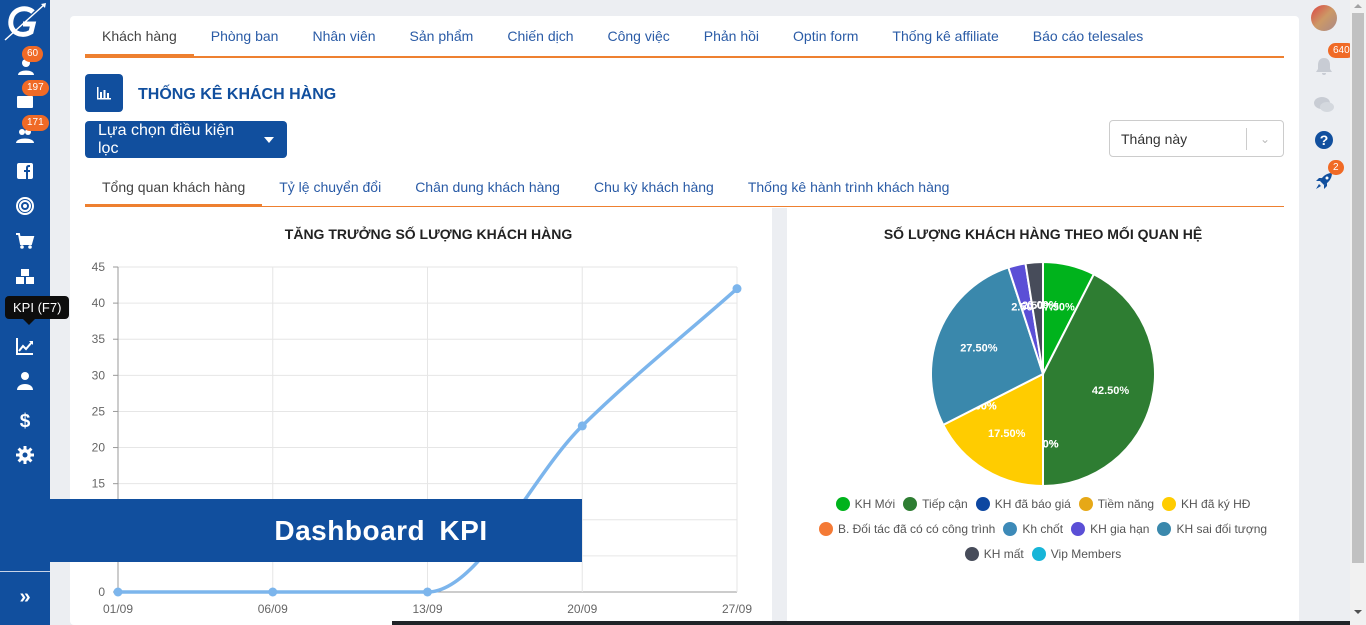  What do you see at coordinates (1007, 434) in the screenshot?
I see `pie-data-label: 17.50%` at bounding box center [1007, 434].